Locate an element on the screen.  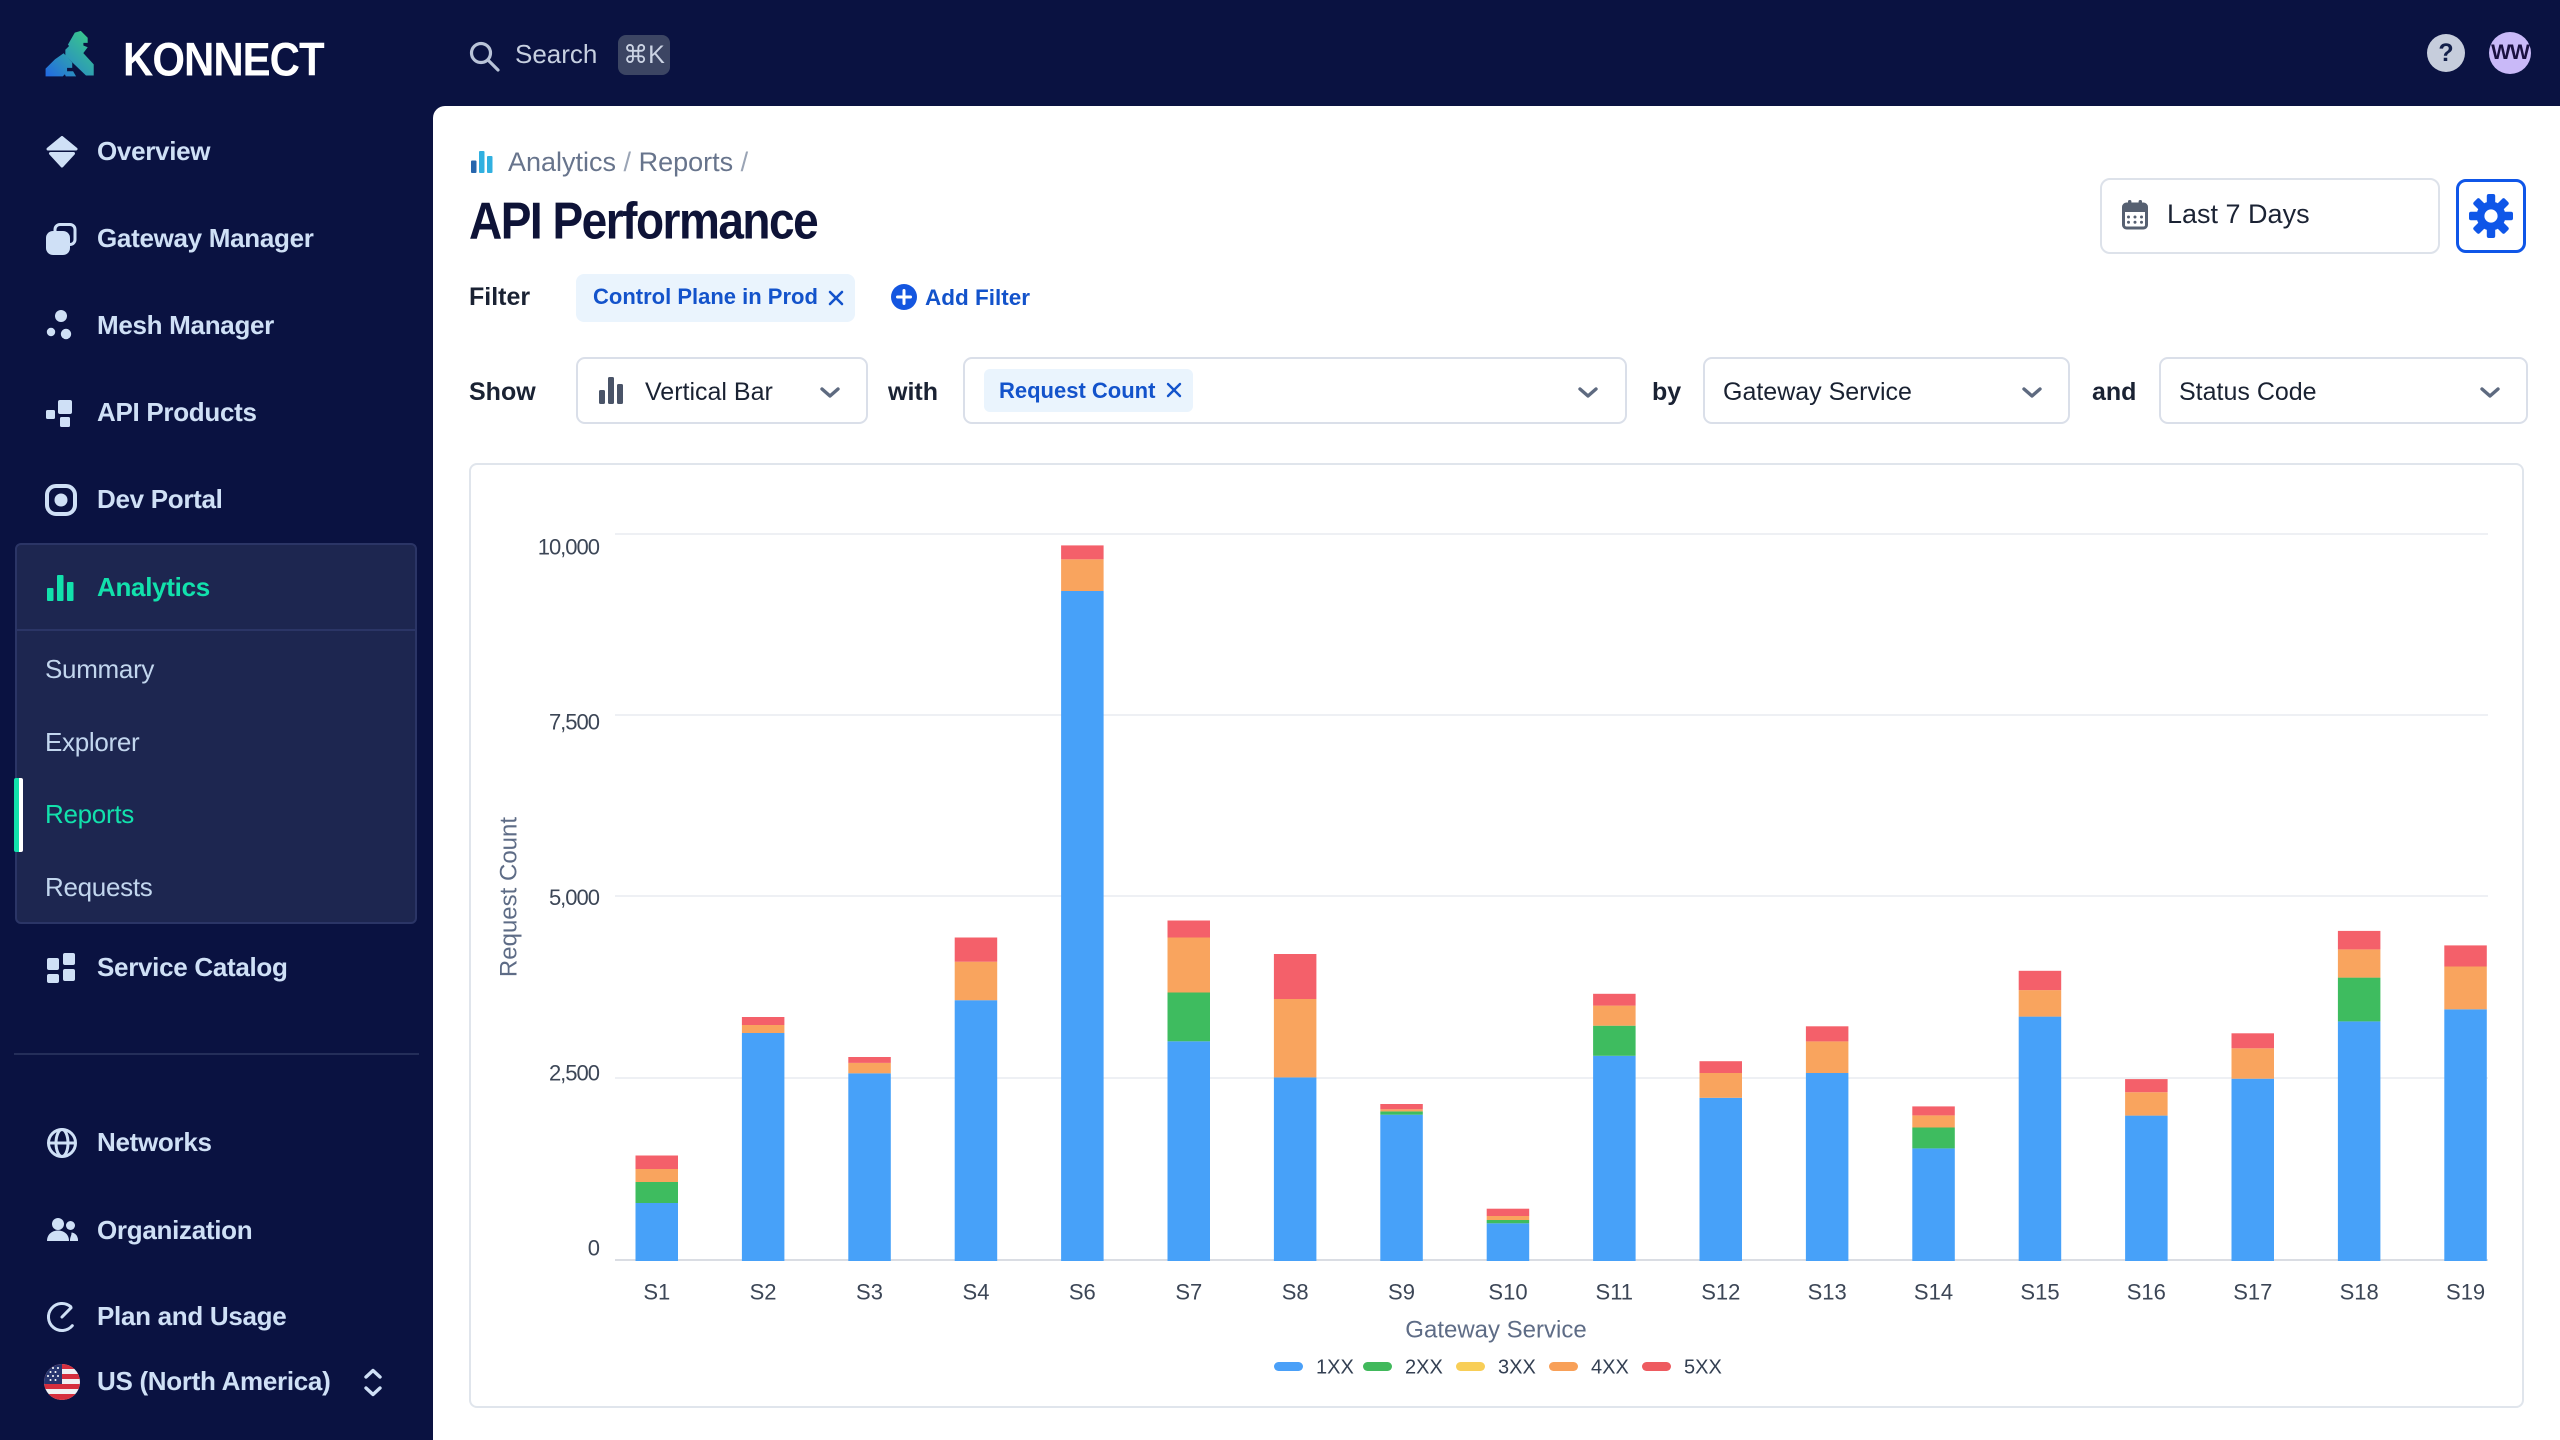
svg-text: S11 is located at coordinates (1615, 1292).